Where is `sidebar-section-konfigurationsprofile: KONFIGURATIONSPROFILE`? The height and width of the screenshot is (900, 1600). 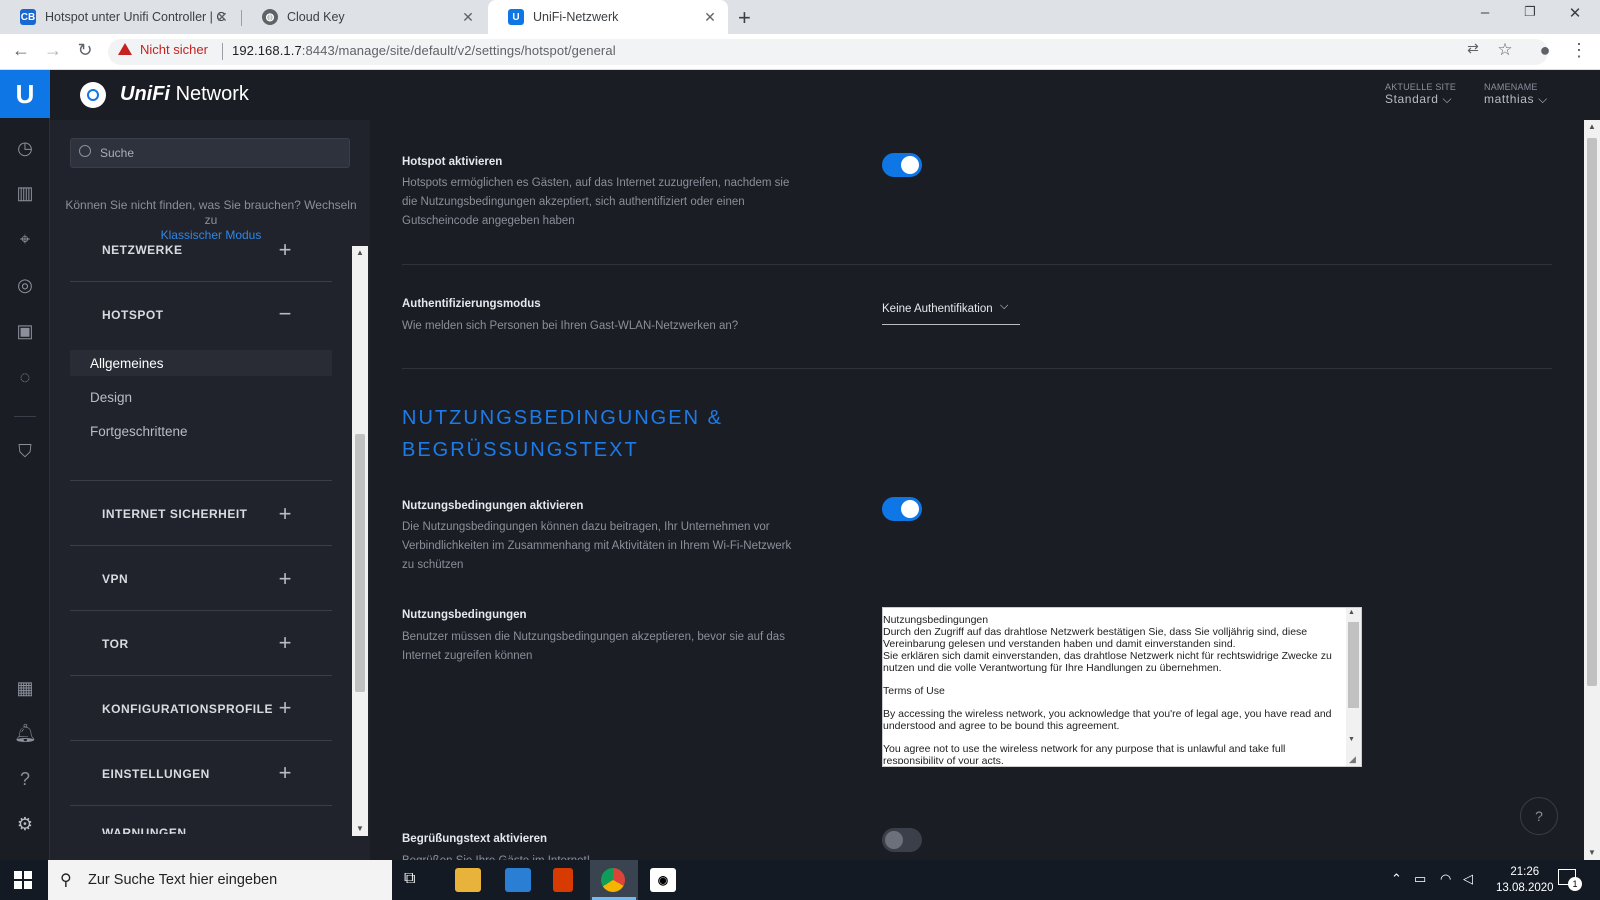 sidebar-section-konfigurationsprofile: KONFIGURATIONSPROFILE is located at coordinates (187, 709).